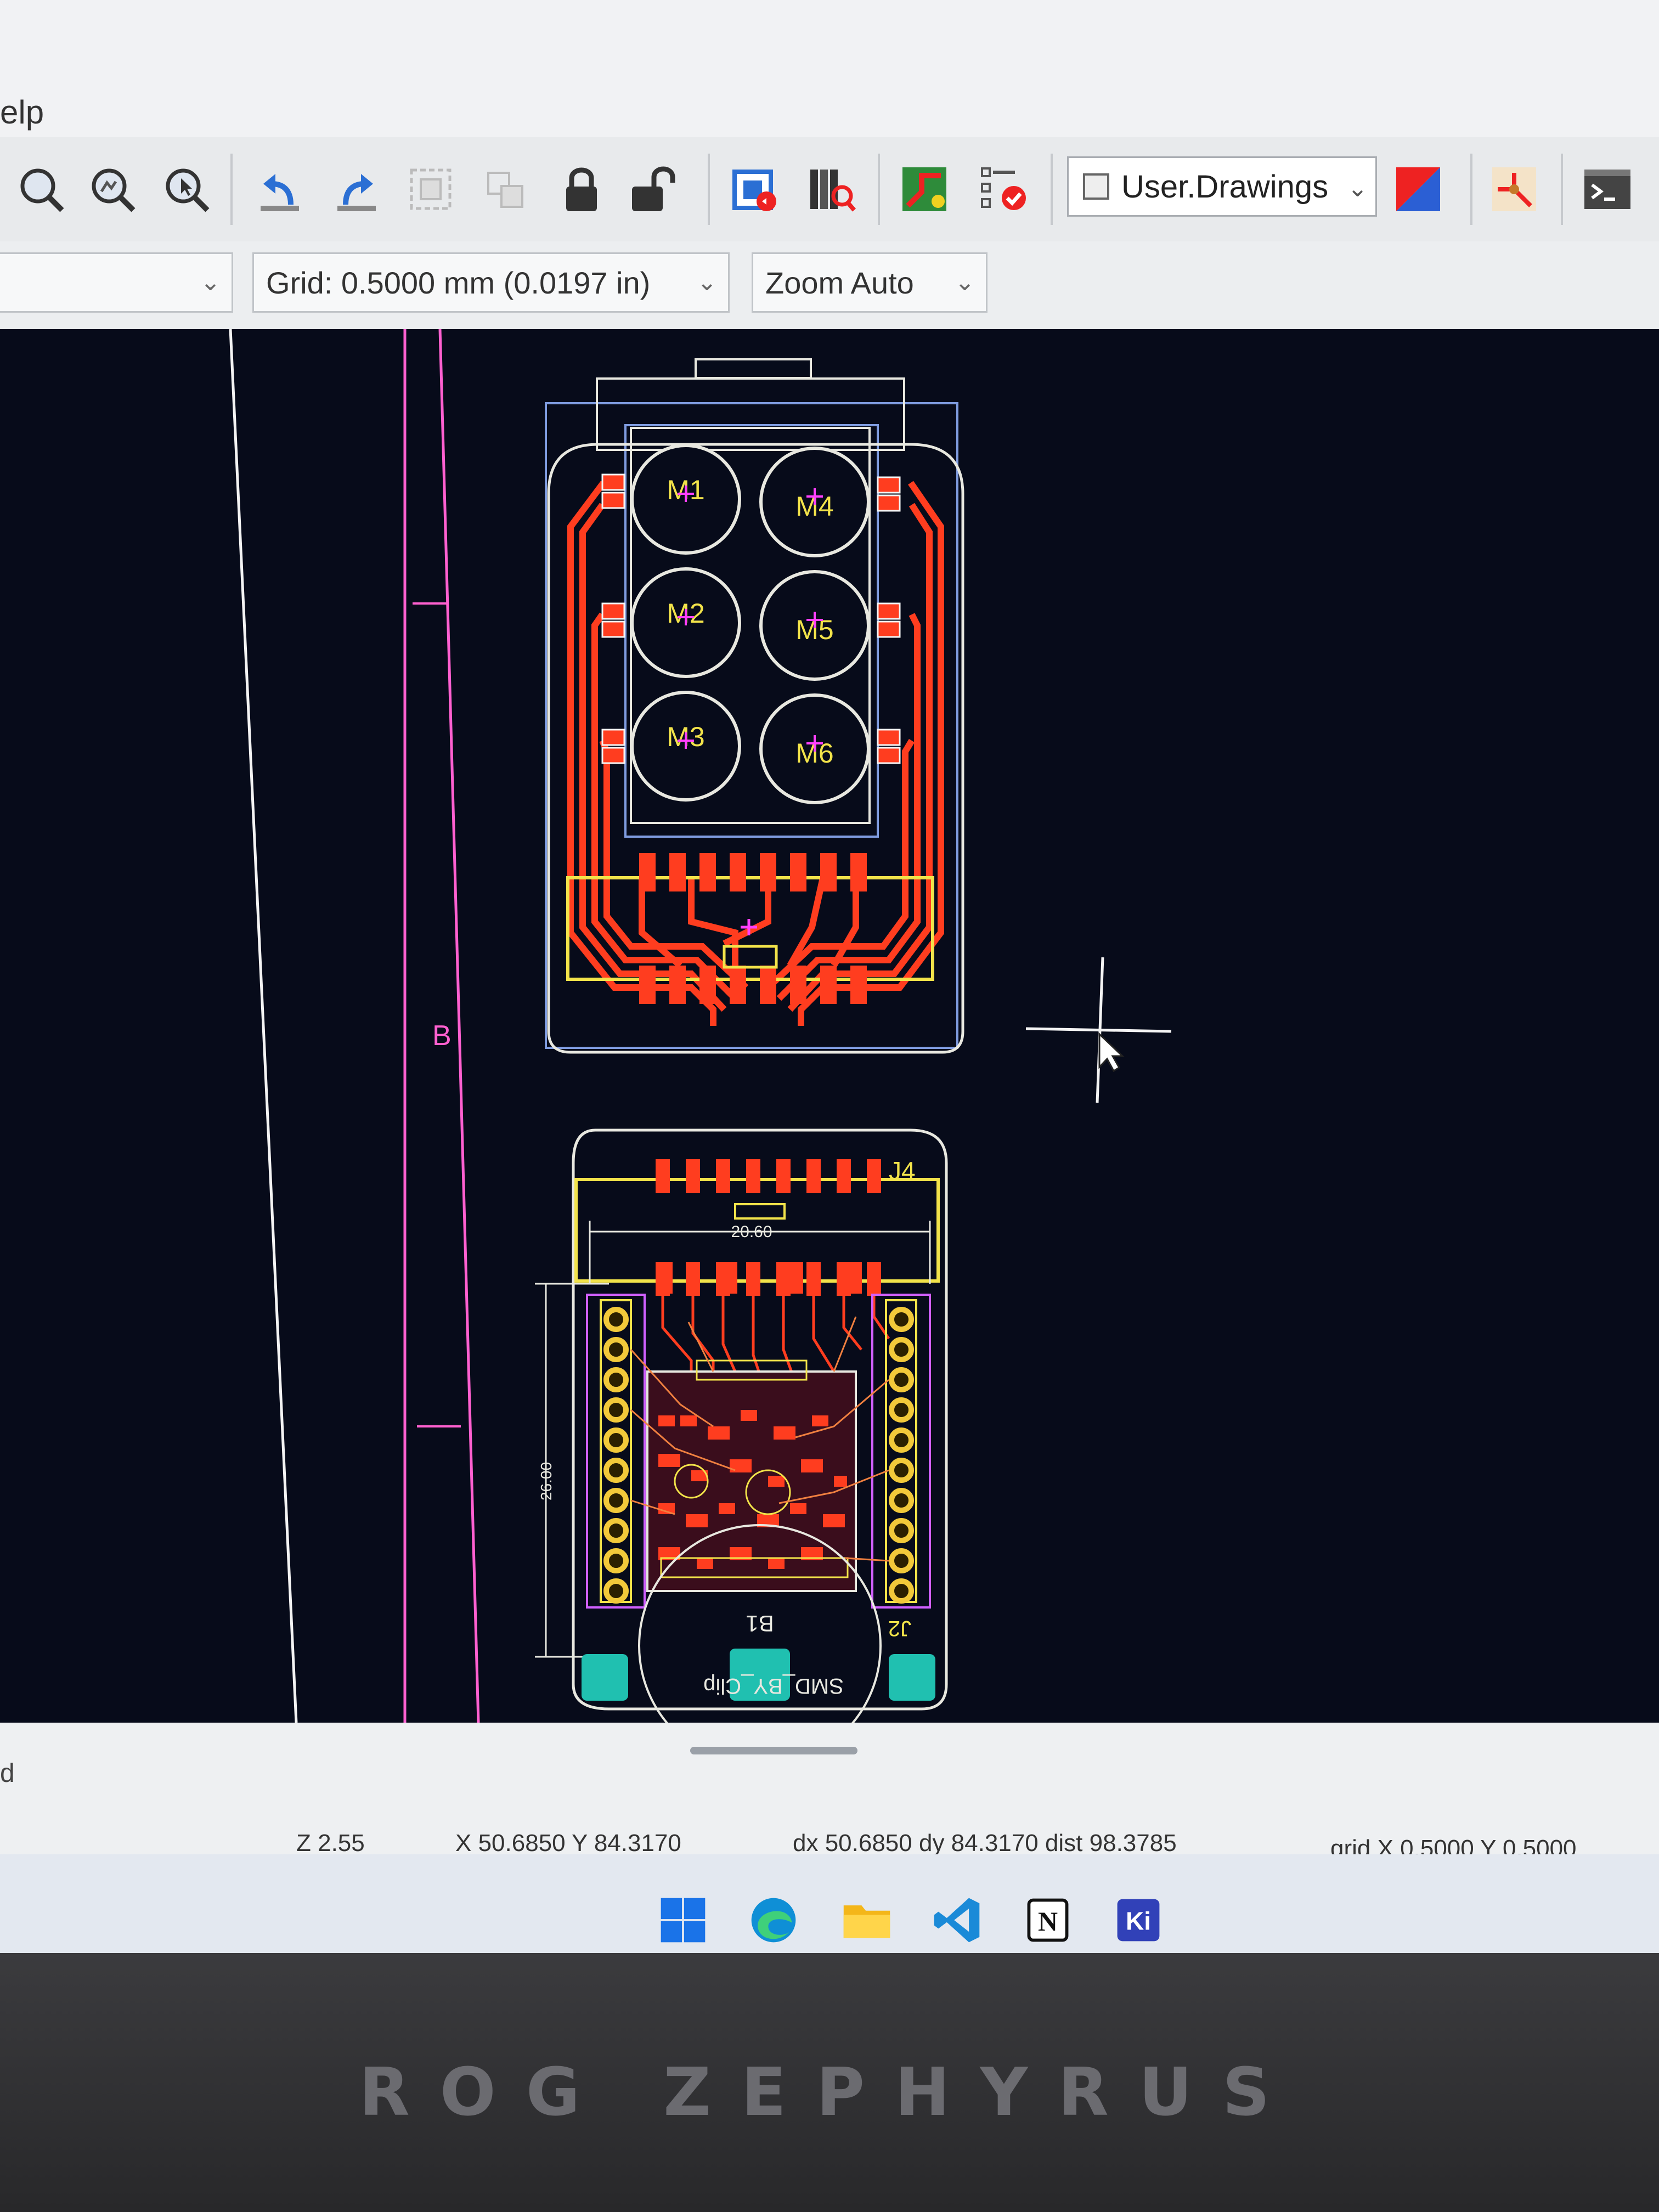  Describe the element at coordinates (616, 1455) in the screenshot. I see `header-left-pins` at that location.